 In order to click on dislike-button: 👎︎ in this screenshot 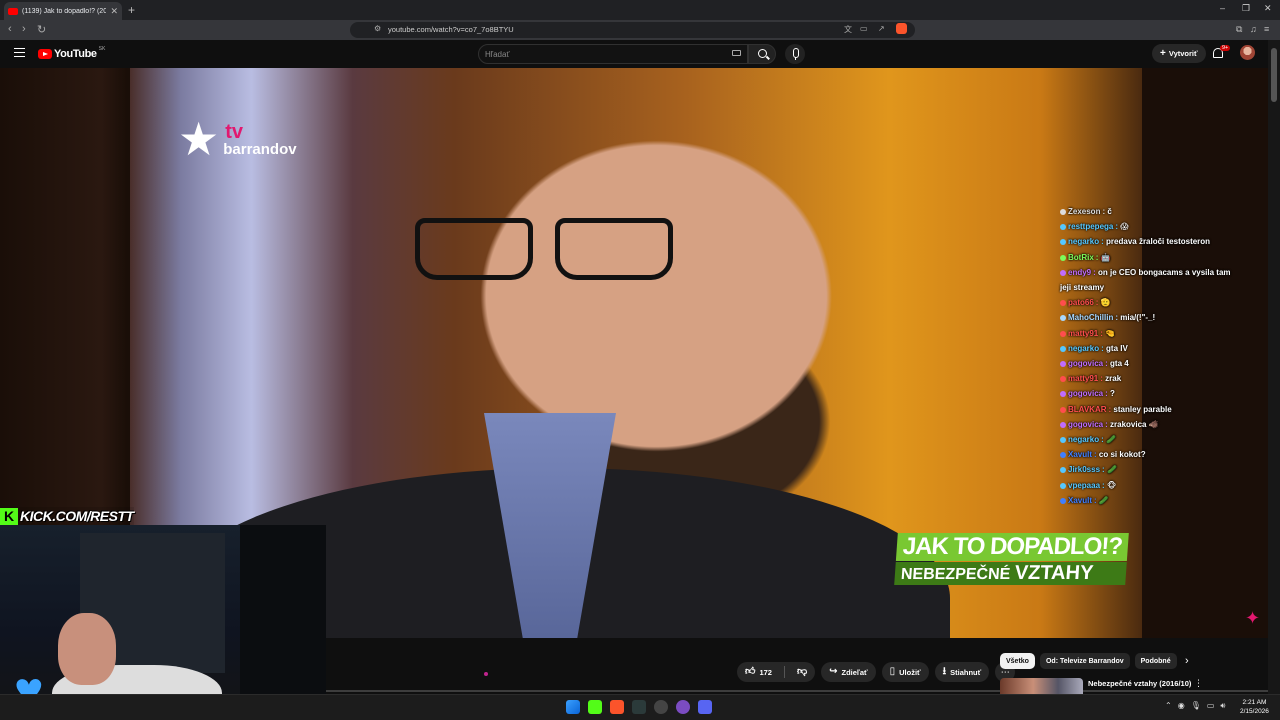, I will do `click(802, 672)`.